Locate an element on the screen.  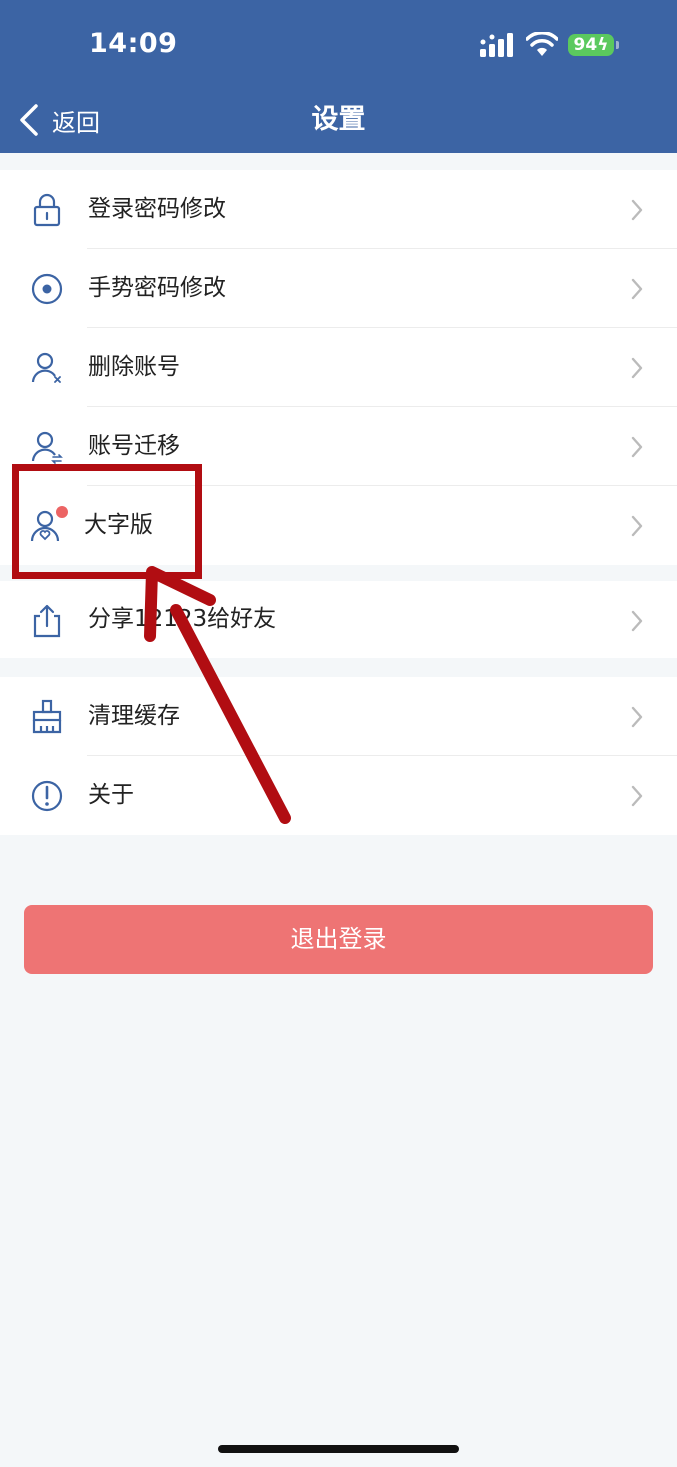
settings-item-label: 登录密码修改 is located at coordinates (157, 209).